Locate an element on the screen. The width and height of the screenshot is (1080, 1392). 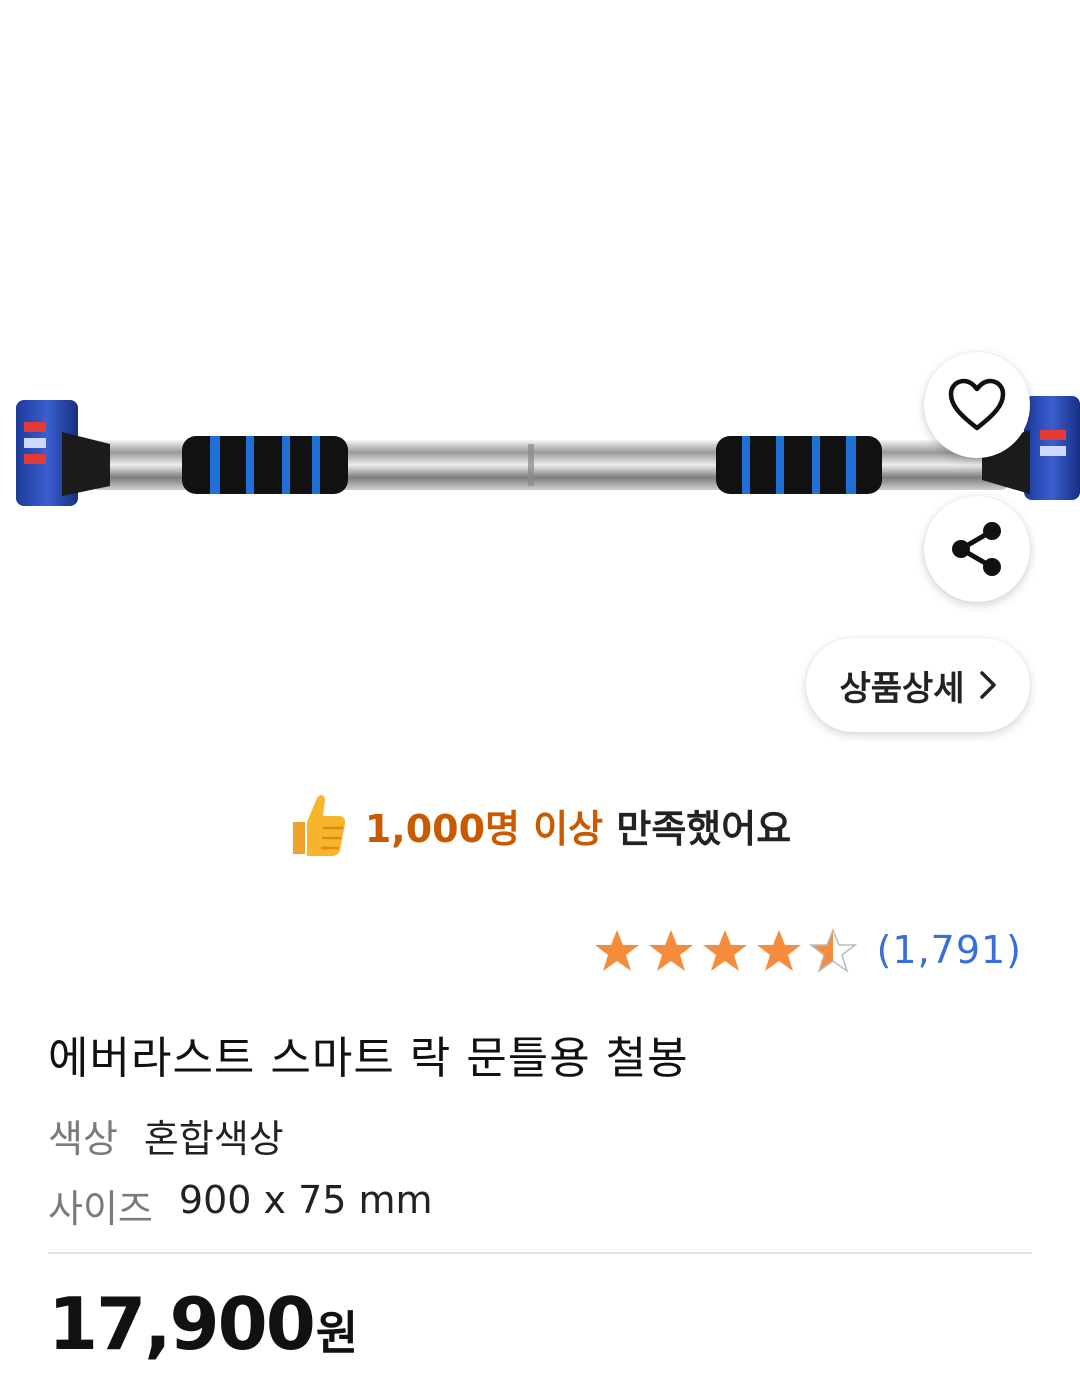
chevron-right-icon is located at coordinates (987, 685).